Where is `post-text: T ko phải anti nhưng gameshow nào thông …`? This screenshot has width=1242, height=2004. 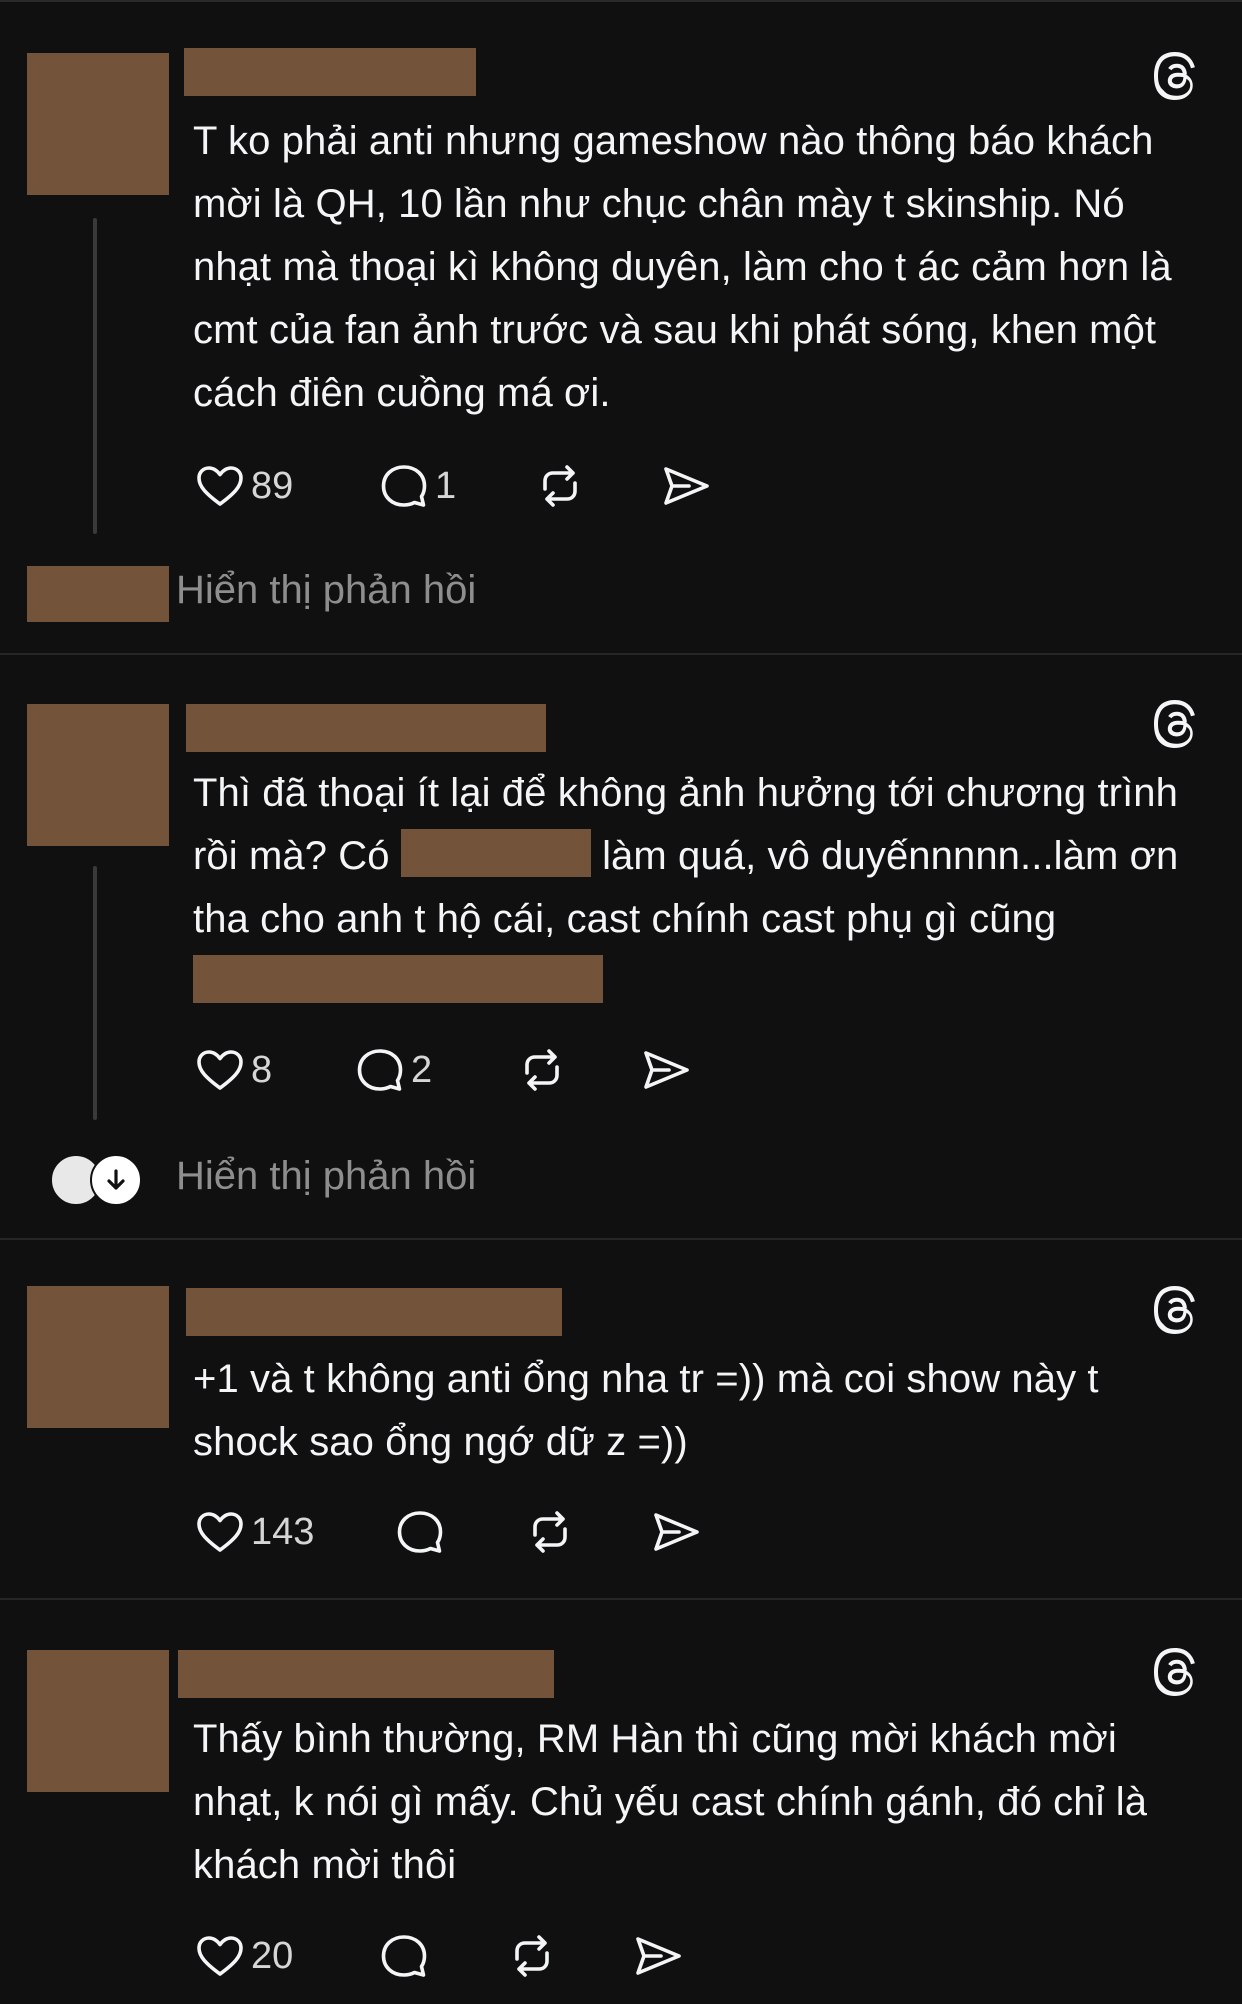 post-text: T ko phải anti nhưng gameshow nào thông … is located at coordinates (682, 267).